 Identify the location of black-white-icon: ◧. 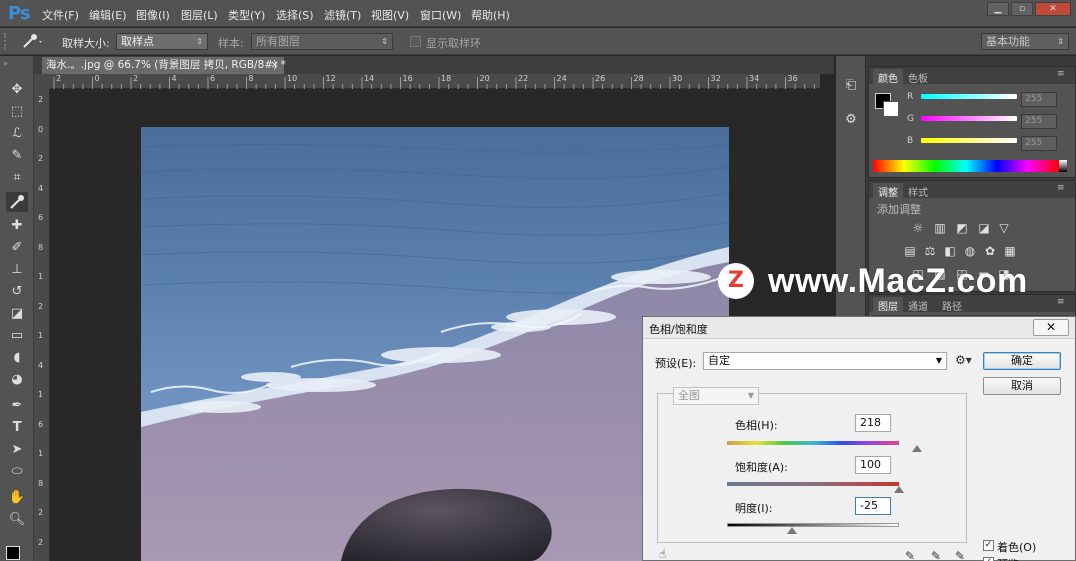
(950, 251).